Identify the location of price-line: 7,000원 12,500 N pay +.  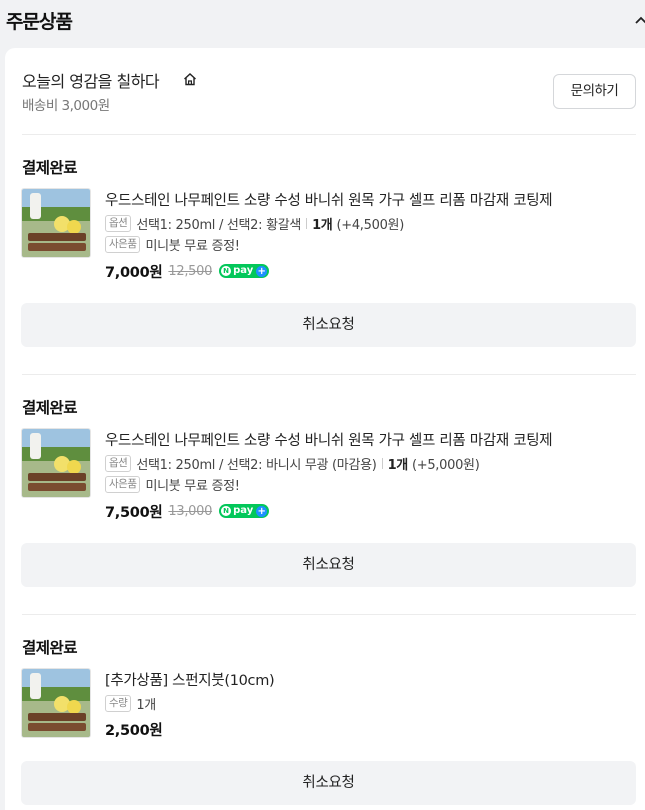
(187, 271).